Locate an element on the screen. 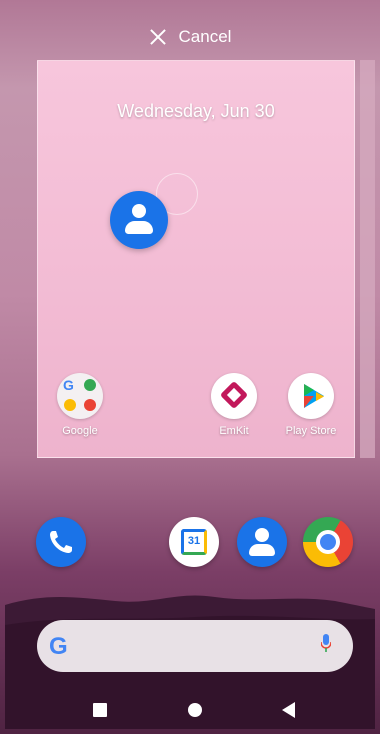  app-play-store: Play Store is located at coordinates (311, 405).